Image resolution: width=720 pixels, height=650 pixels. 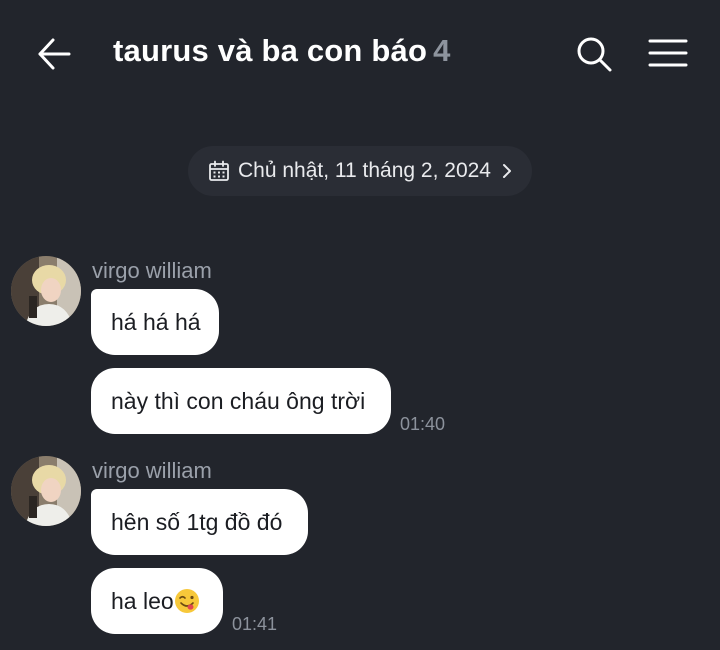 I want to click on face-savoring-food-emoji, so click(x=186, y=601).